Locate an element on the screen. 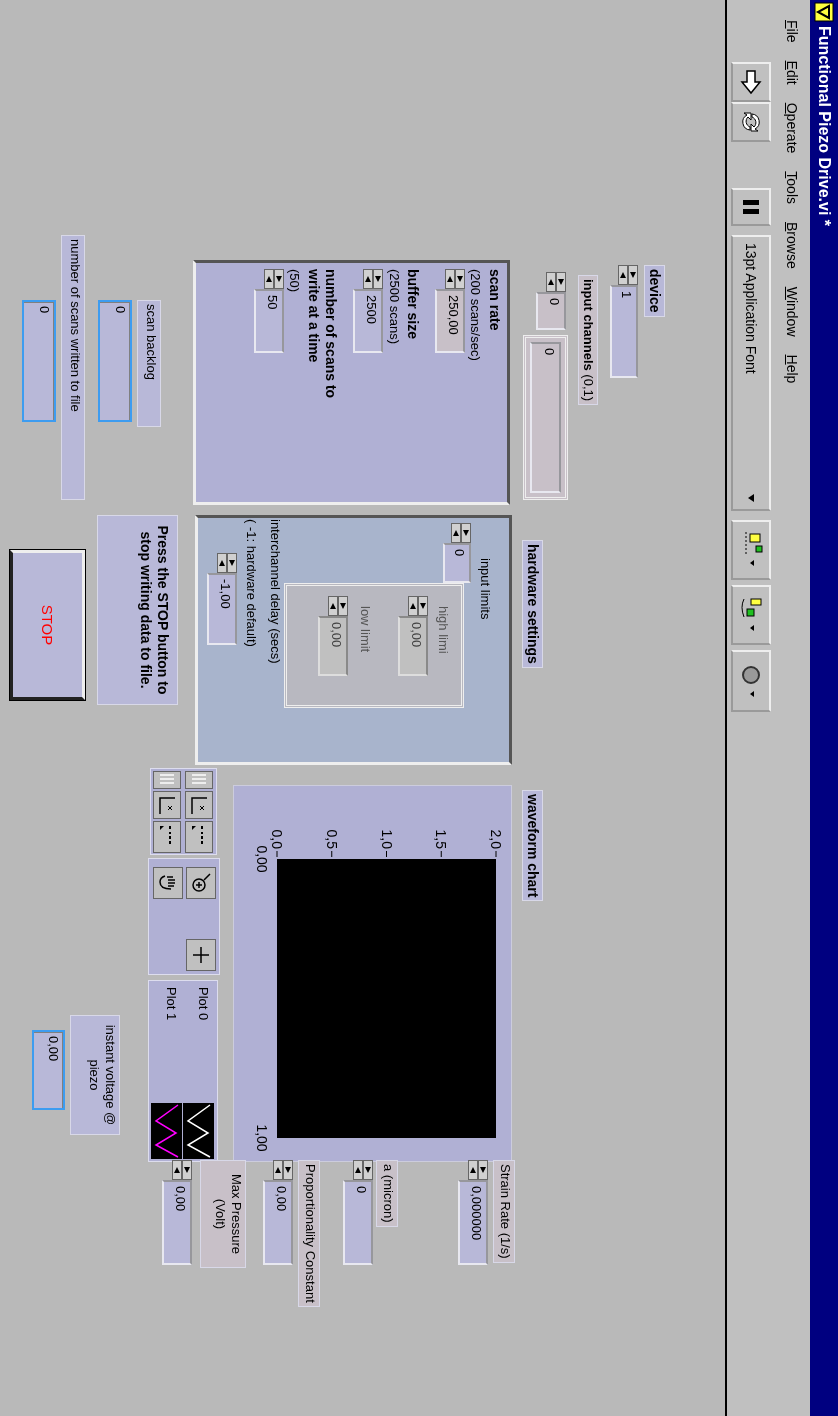 This screenshot has height=1416, width=838. chart-label: waveform chart is located at coordinates (532, 846).